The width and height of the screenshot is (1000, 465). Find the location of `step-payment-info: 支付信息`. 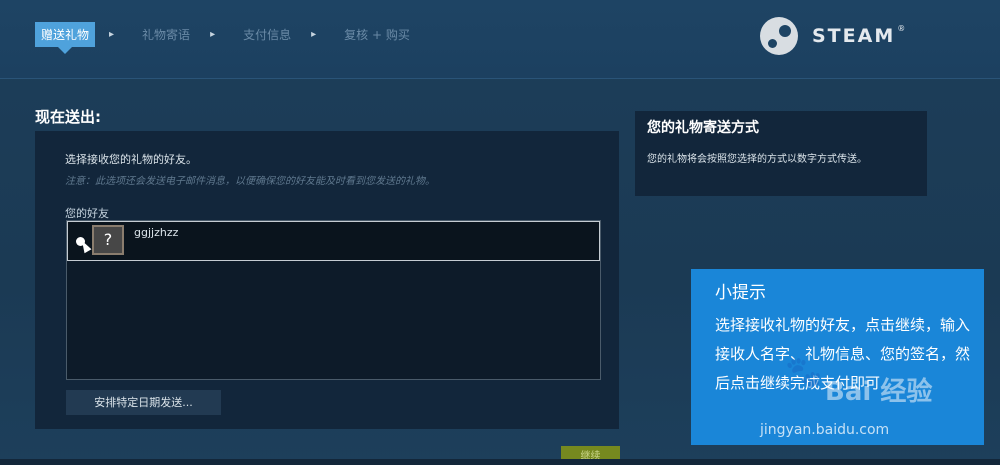

step-payment-info: 支付信息 is located at coordinates (267, 34).